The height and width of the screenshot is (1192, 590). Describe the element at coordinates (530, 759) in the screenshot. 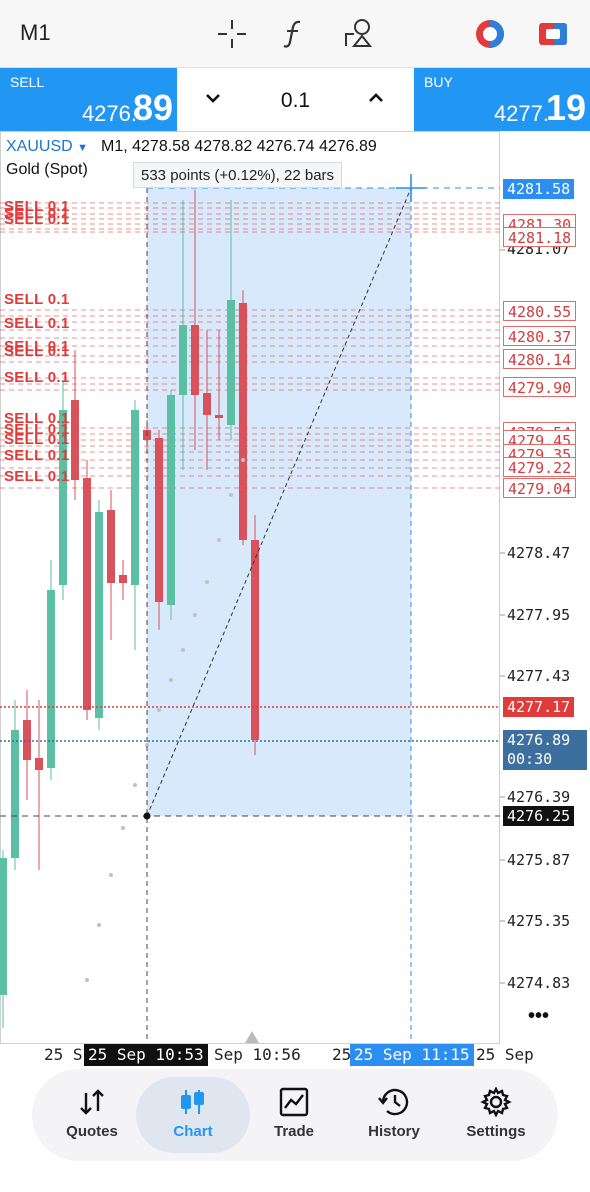

I see `bid-countdown: 00:30` at that location.